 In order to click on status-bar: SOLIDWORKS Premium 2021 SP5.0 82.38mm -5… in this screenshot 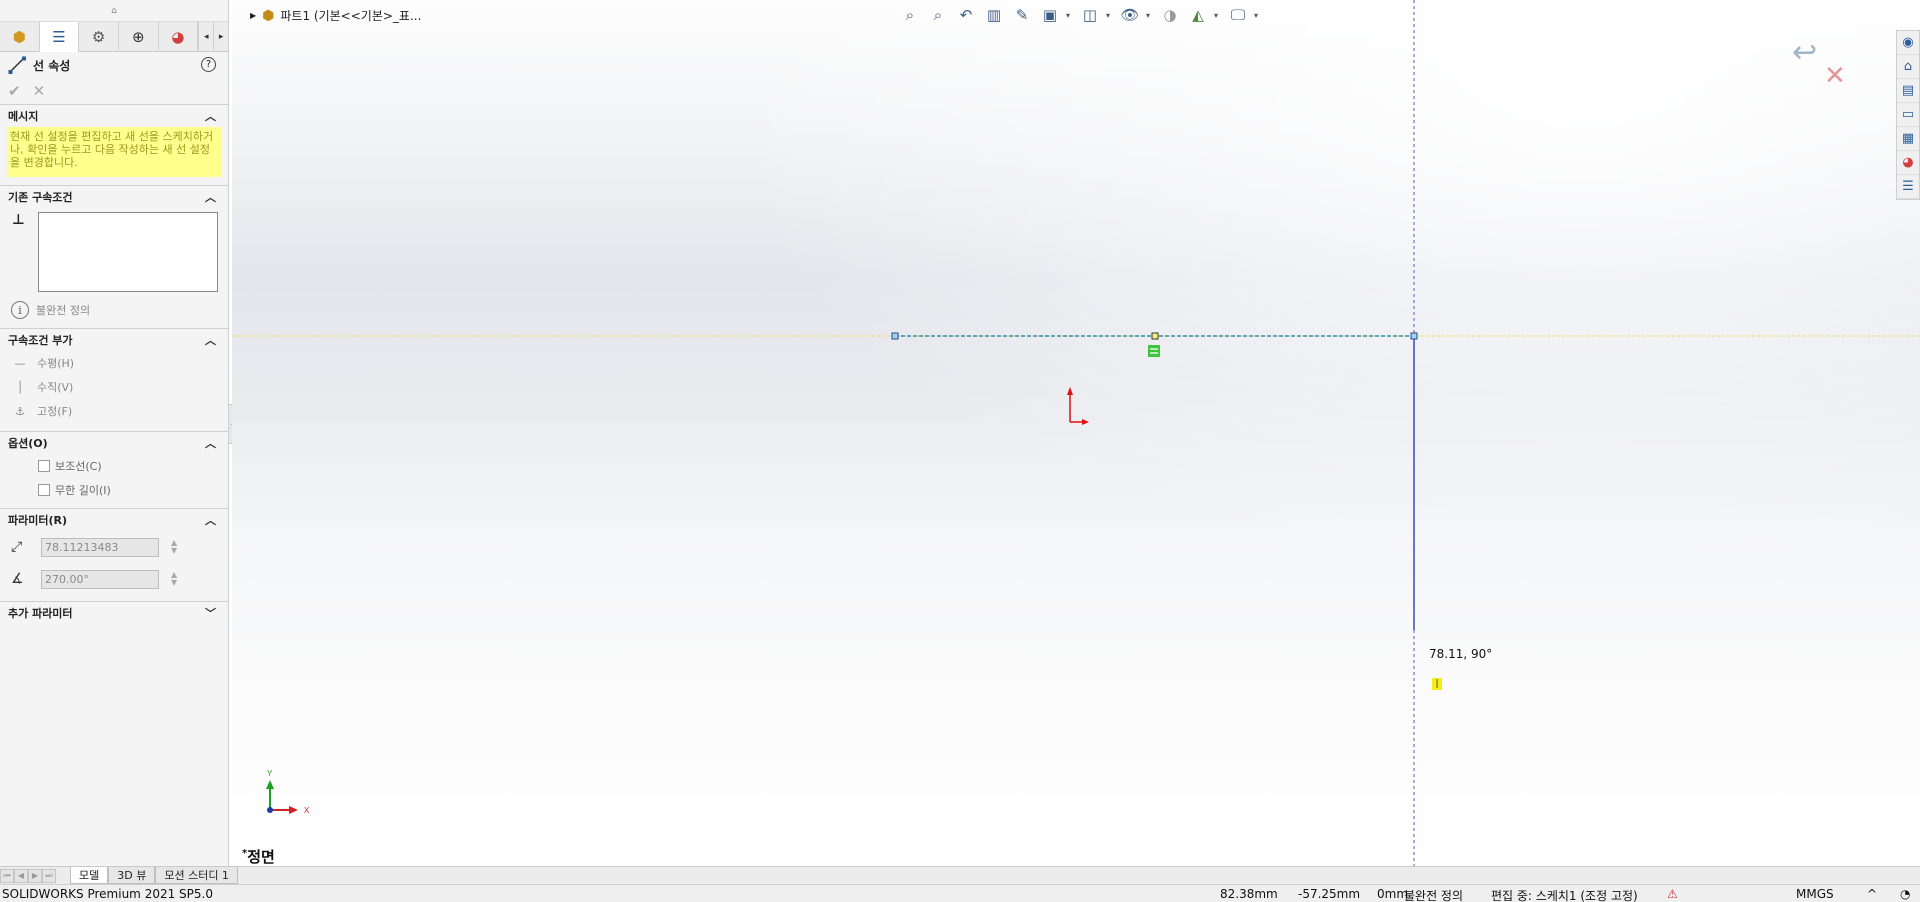, I will do `click(960, 893)`.